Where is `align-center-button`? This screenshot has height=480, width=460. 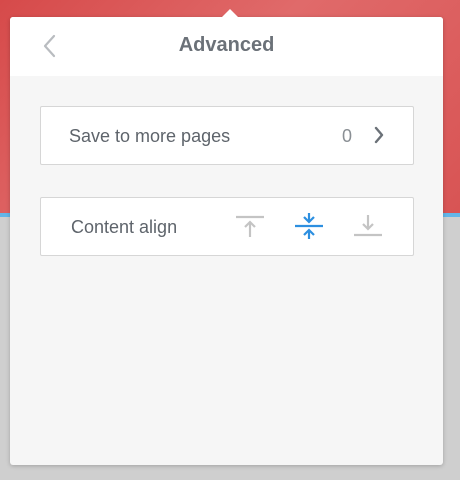 align-center-button is located at coordinates (309, 226).